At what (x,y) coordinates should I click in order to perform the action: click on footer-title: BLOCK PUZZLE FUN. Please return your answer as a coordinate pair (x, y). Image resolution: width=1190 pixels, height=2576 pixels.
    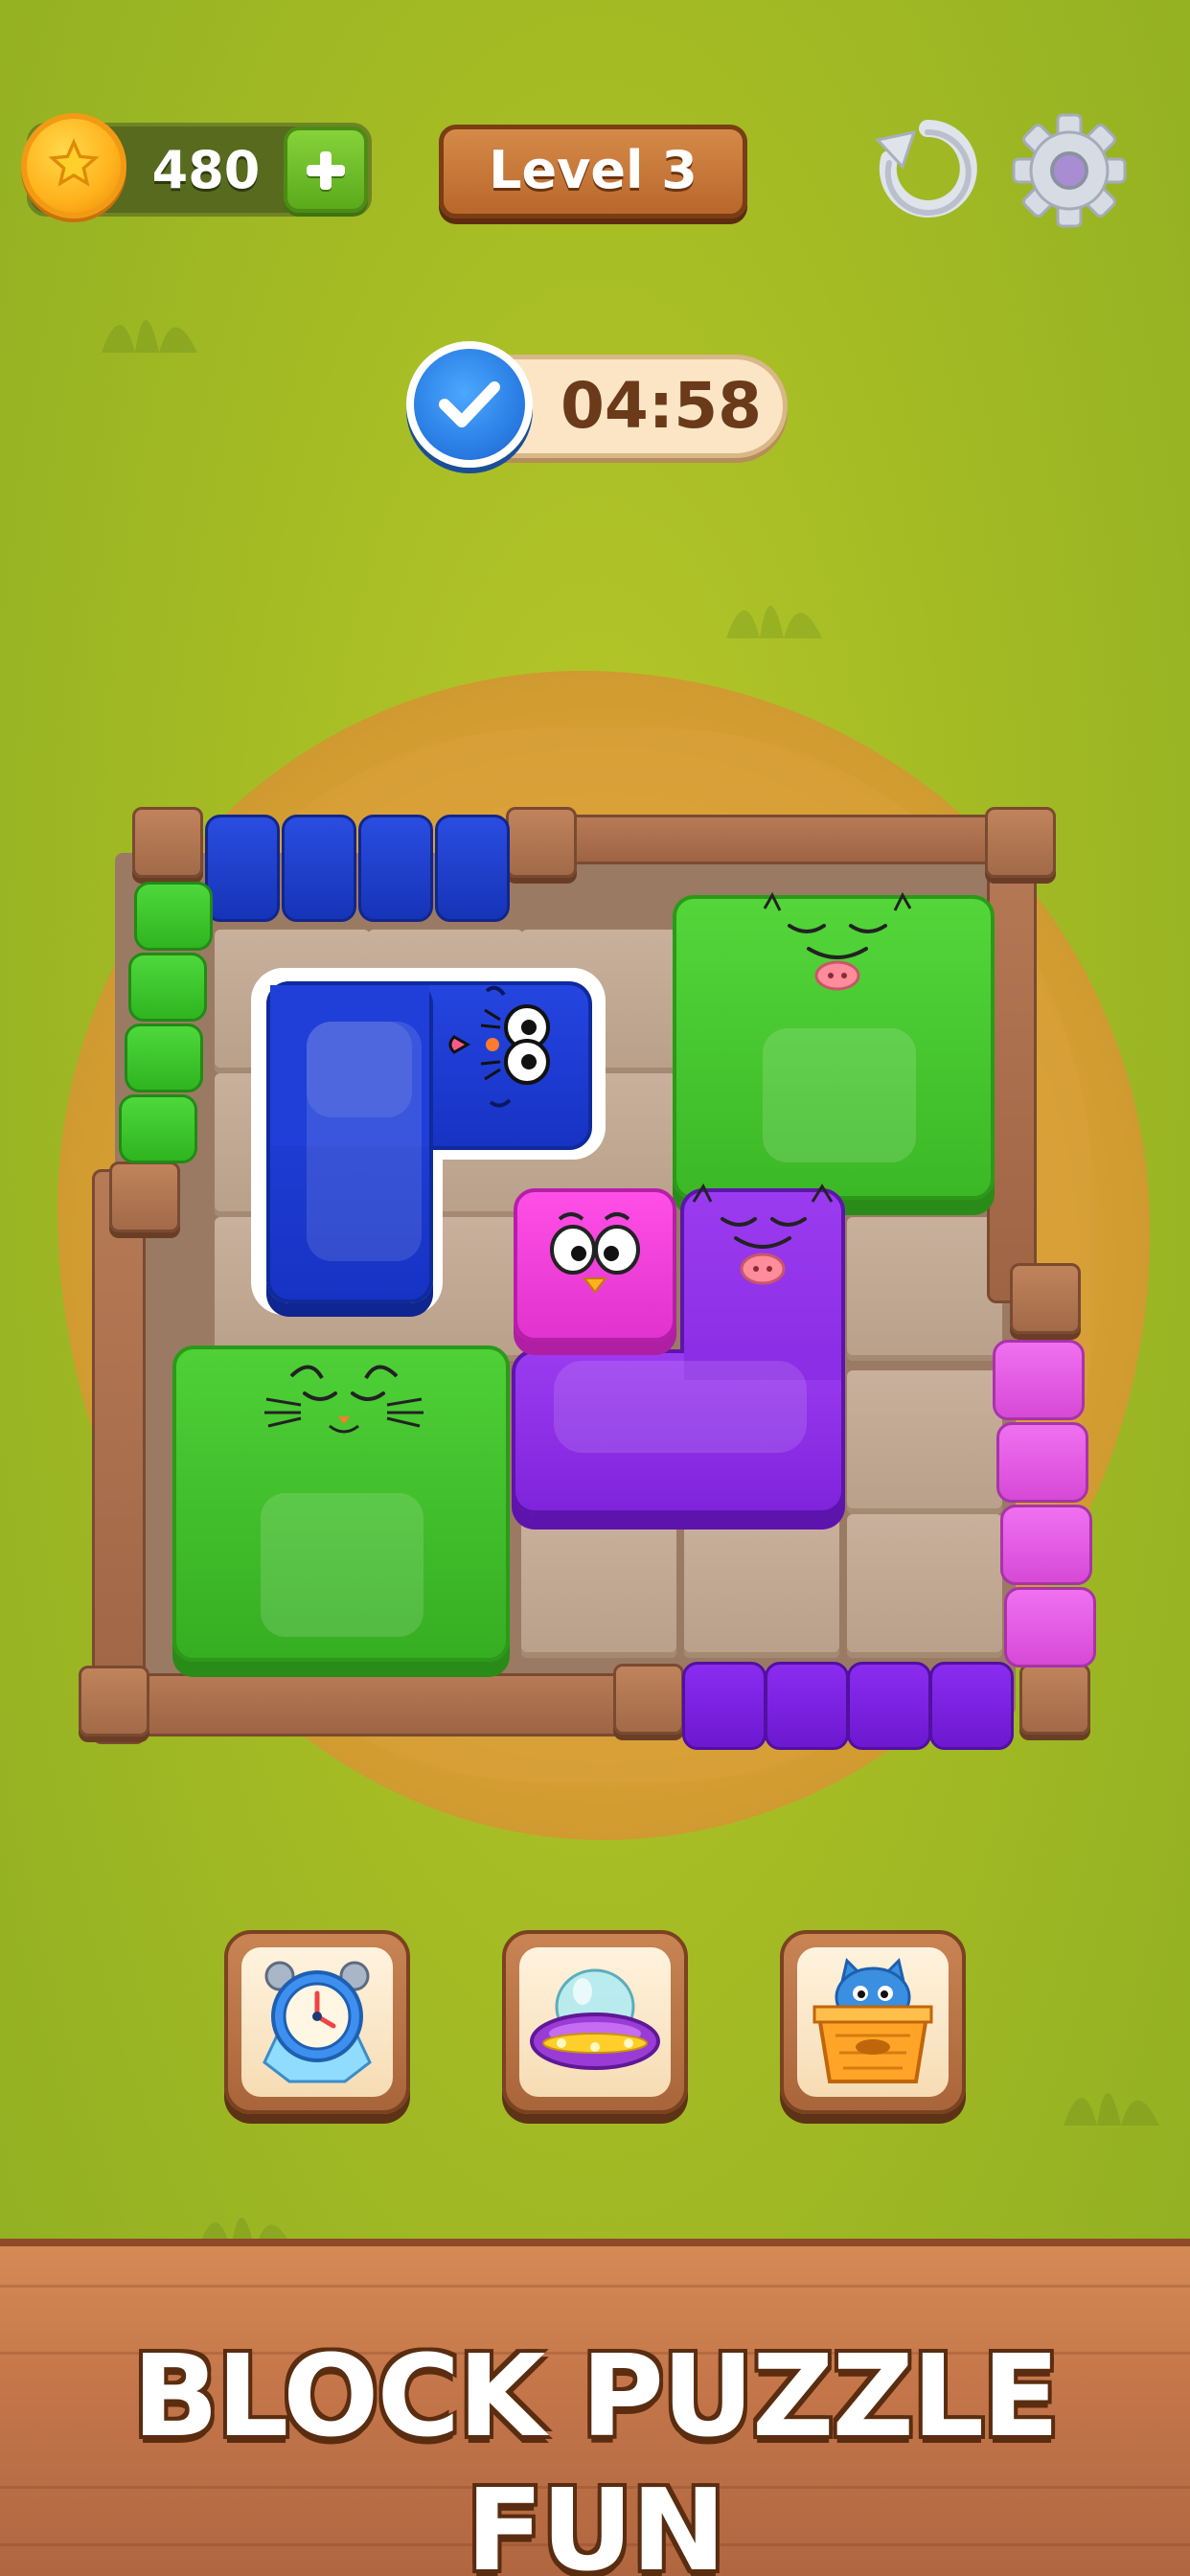
    Looking at the image, I should click on (596, 2453).